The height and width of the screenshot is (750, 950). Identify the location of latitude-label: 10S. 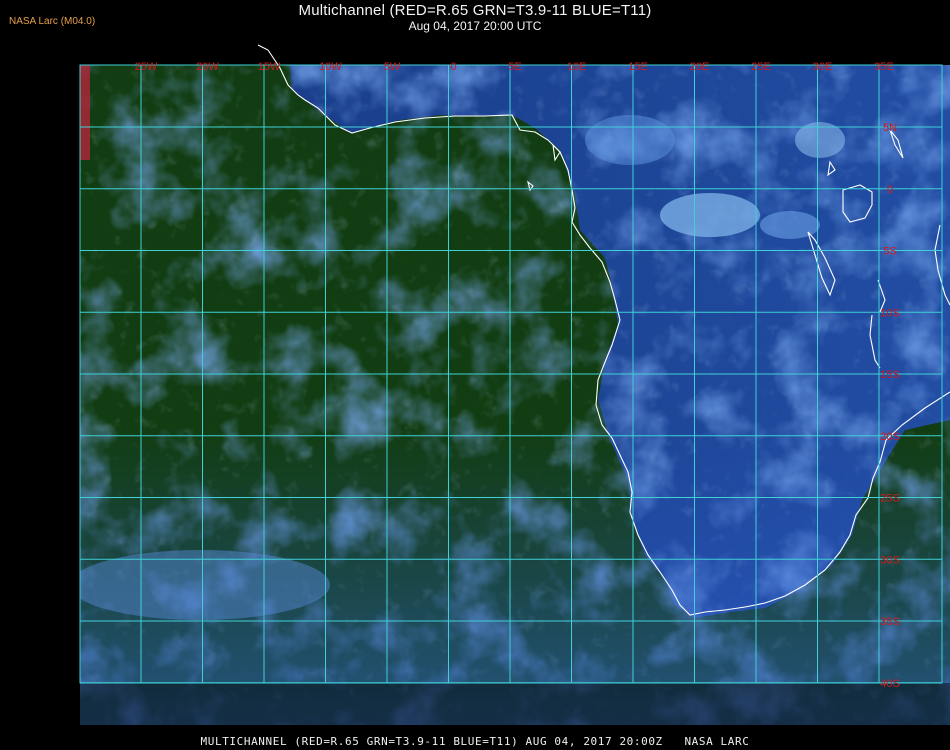
(890, 313).